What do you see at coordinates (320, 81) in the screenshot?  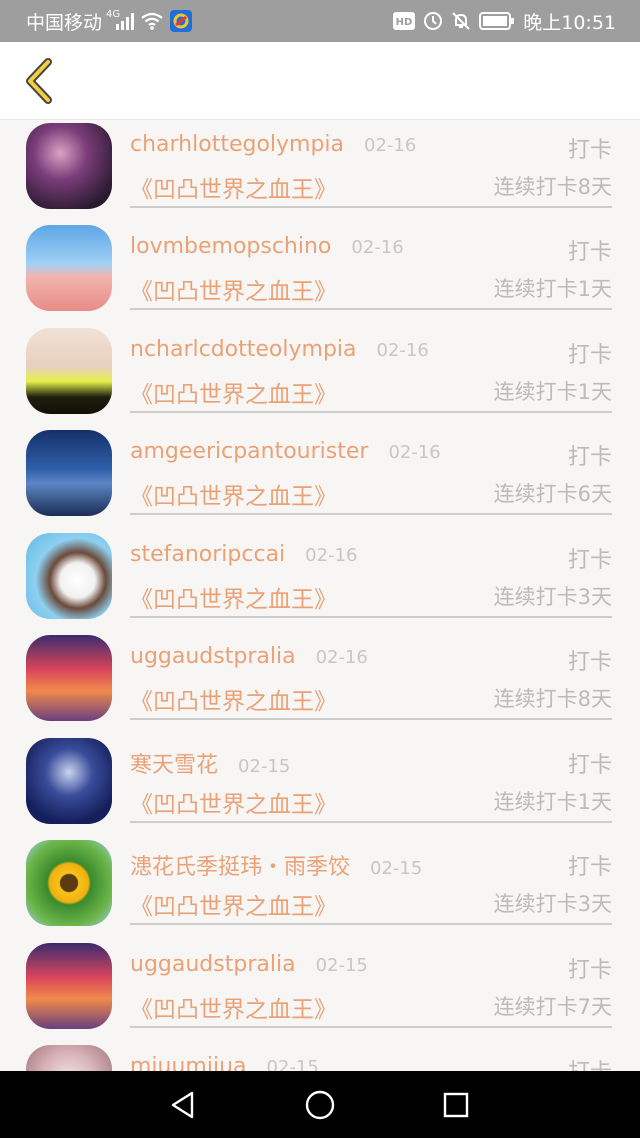 I see `app-header` at bounding box center [320, 81].